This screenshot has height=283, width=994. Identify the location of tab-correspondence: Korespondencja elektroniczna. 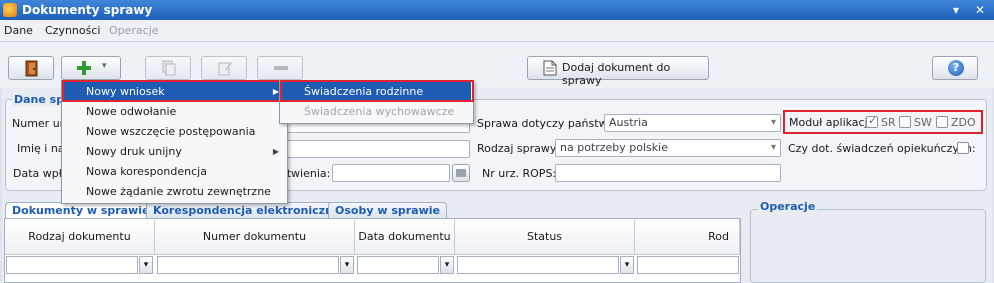
(247, 210).